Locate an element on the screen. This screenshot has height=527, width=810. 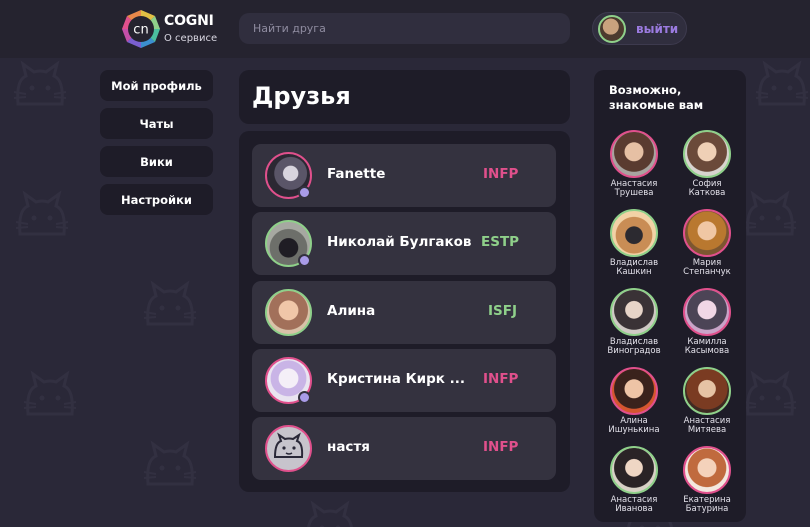
friends-header: Друзья is located at coordinates (404, 97).